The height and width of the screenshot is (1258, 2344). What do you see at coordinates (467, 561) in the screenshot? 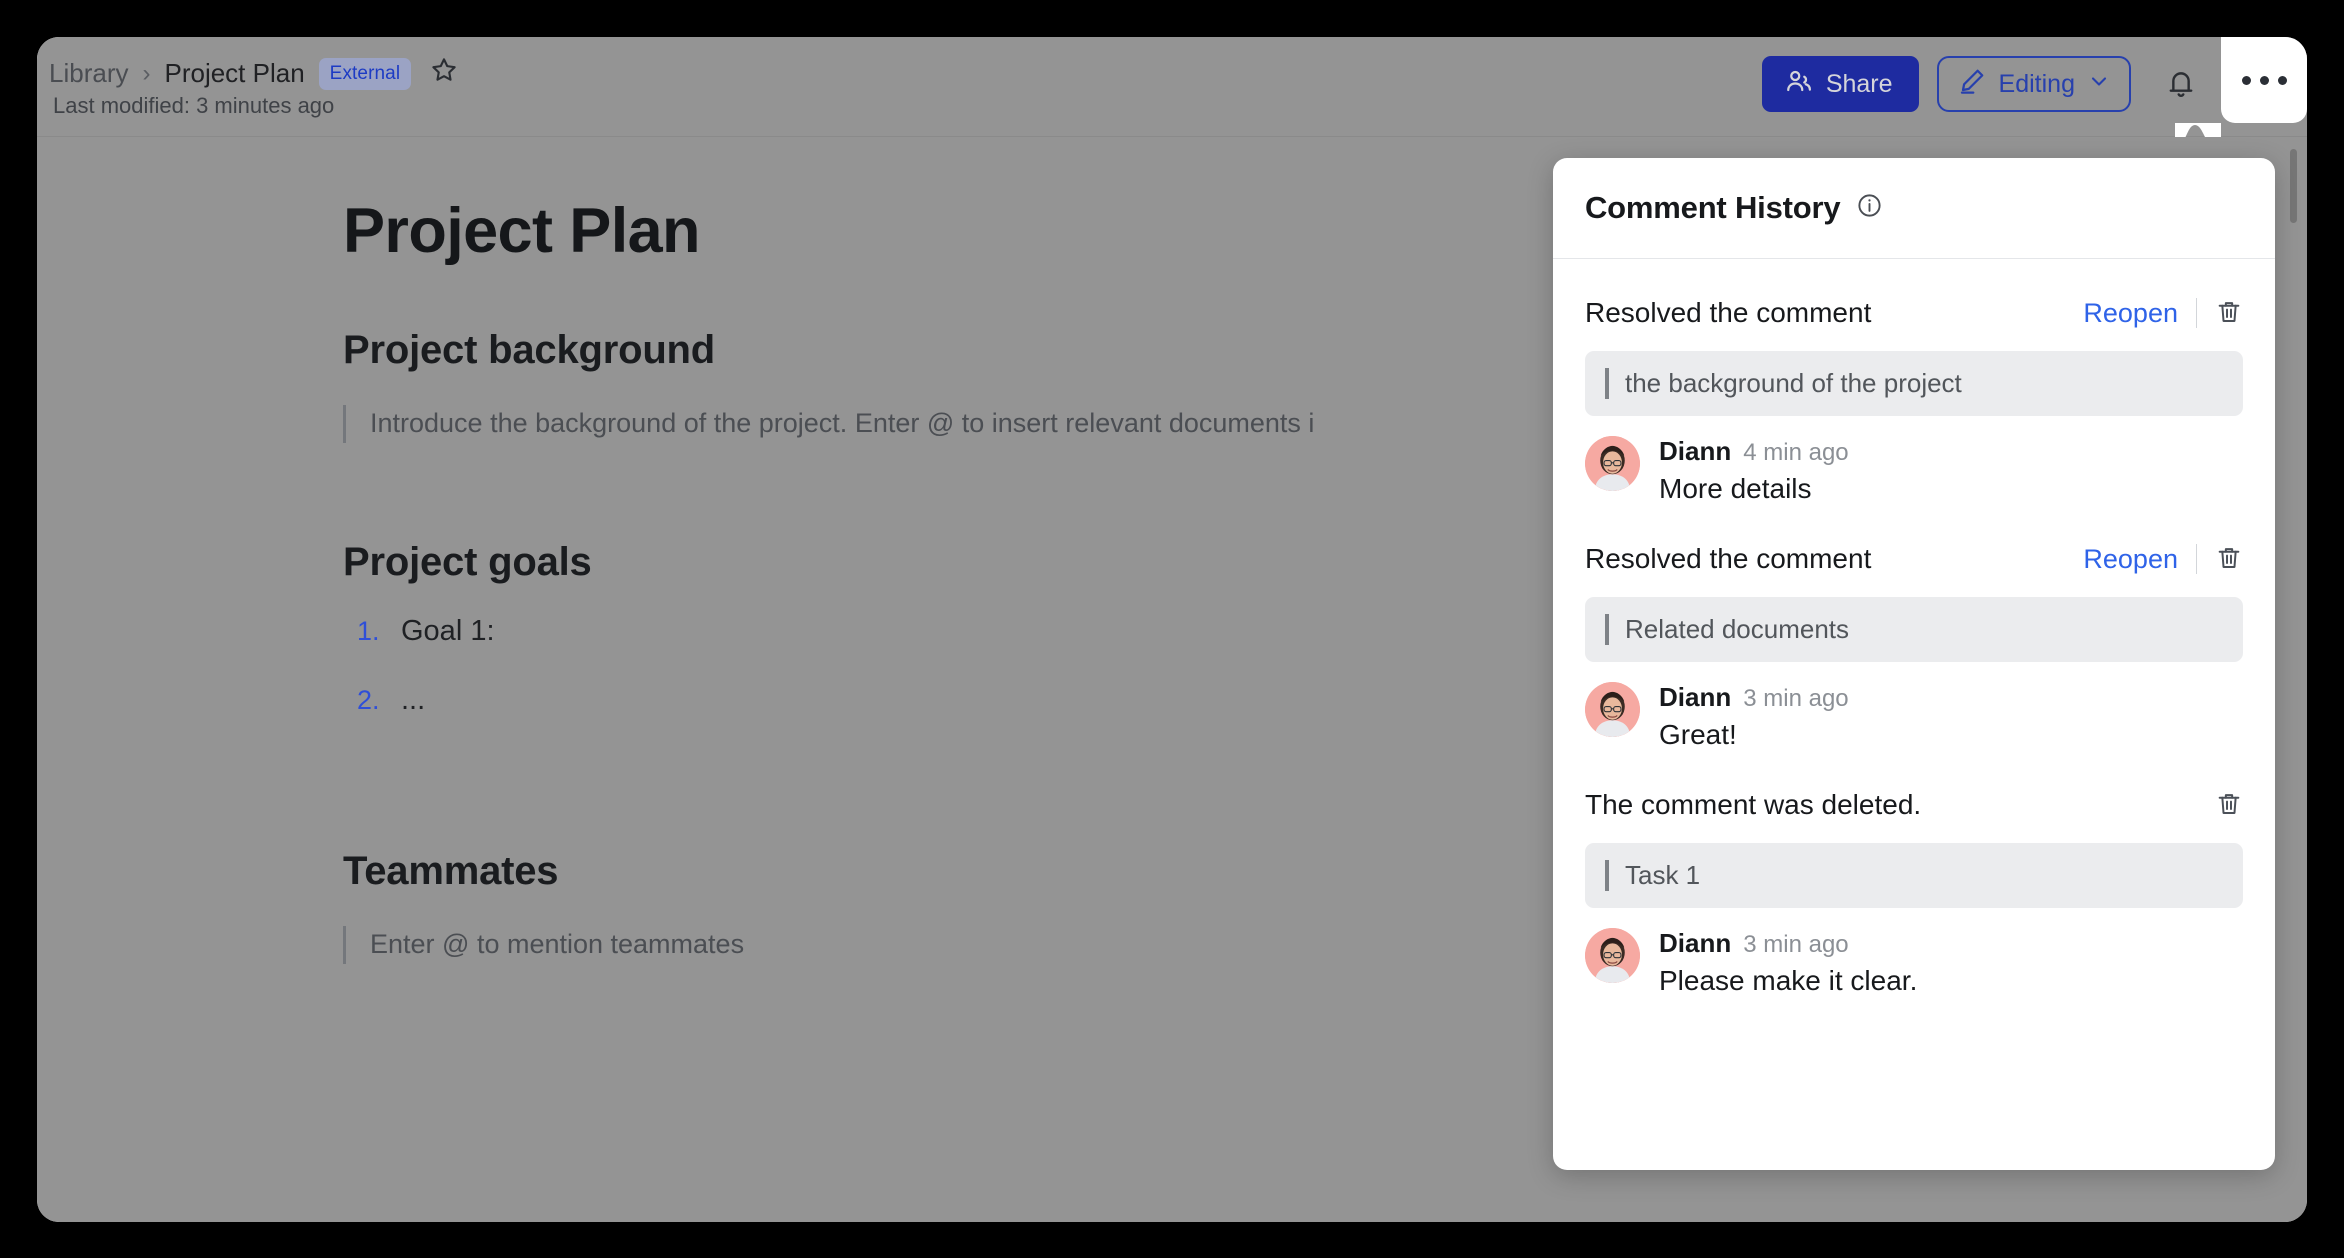
I see `section-heading: Project goals` at bounding box center [467, 561].